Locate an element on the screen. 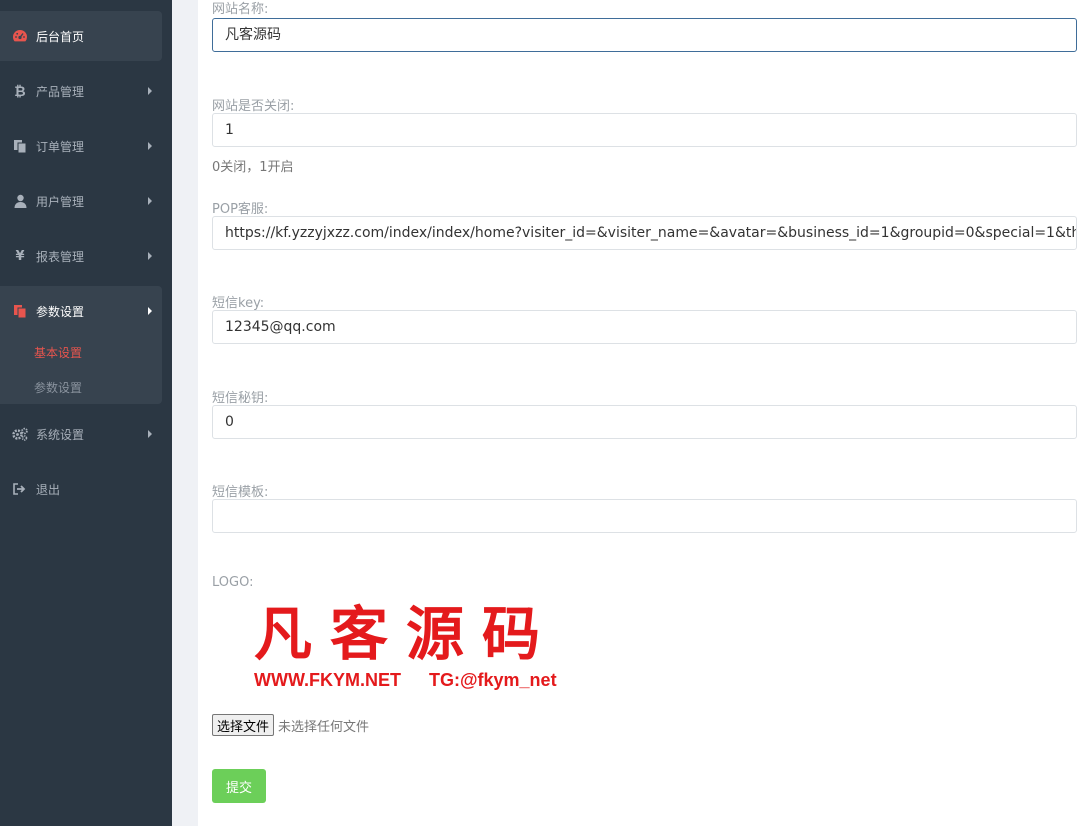 Image resolution: width=1086 pixels, height=826 pixels. submit-button: 提交 is located at coordinates (239, 786).